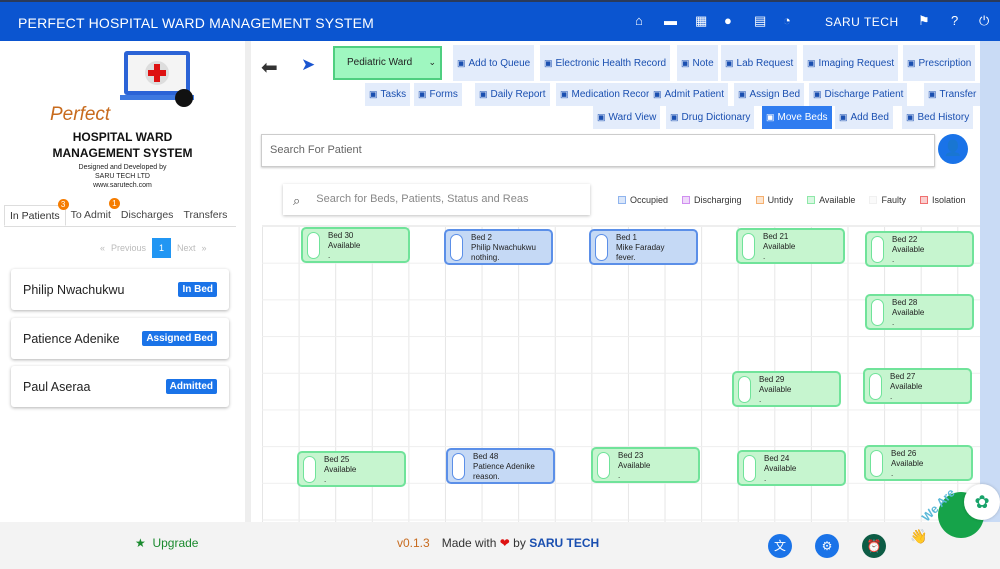 Image resolution: width=1000 pixels, height=569 pixels. Describe the element at coordinates (831, 200) in the screenshot. I see `legend-available: Available` at that location.